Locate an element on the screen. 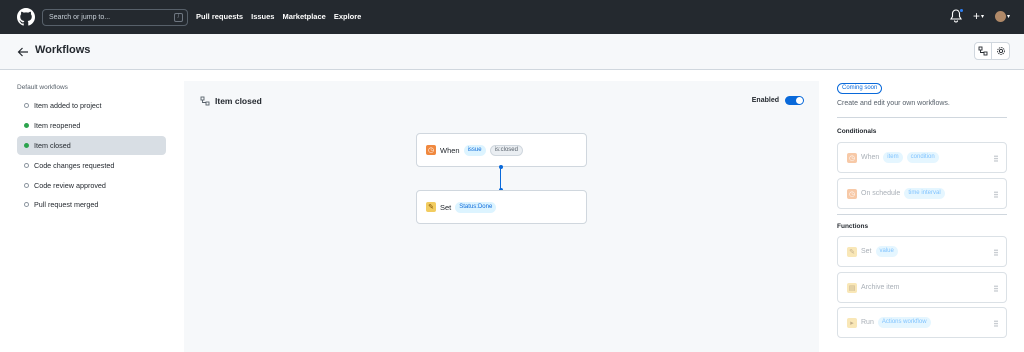 This screenshot has width=1024, height=352. page-header: Workflows is located at coordinates (512, 52).